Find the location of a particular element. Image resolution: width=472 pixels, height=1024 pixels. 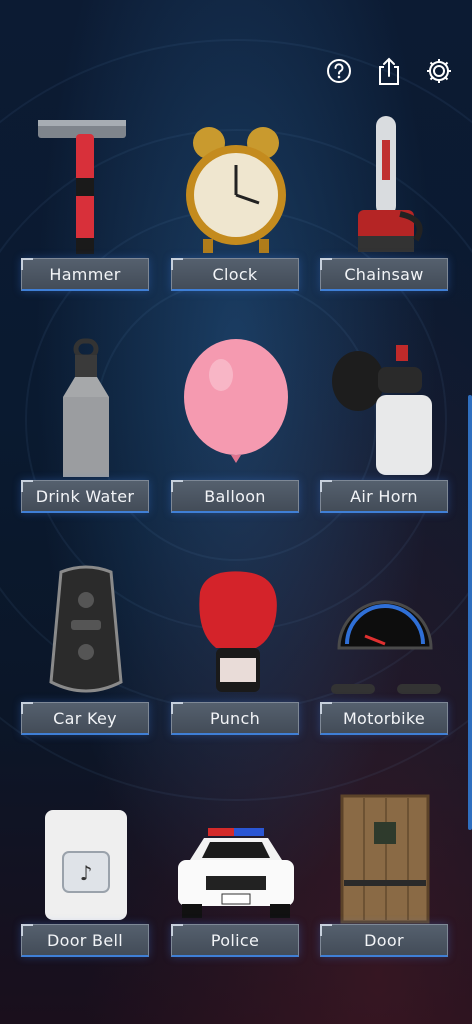

police-car-icon is located at coordinates (236, 849).